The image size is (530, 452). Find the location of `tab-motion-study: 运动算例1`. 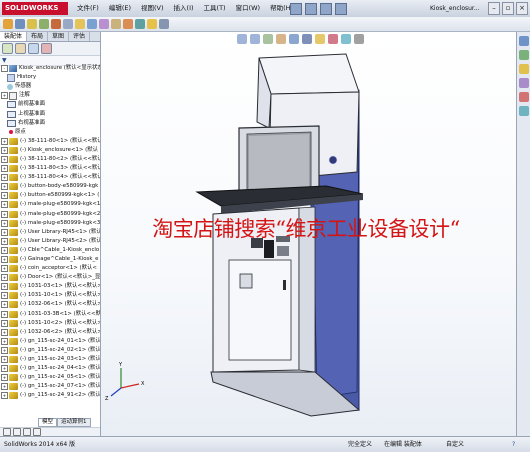

tab-motion-study: 运动算例1 is located at coordinates (74, 422).